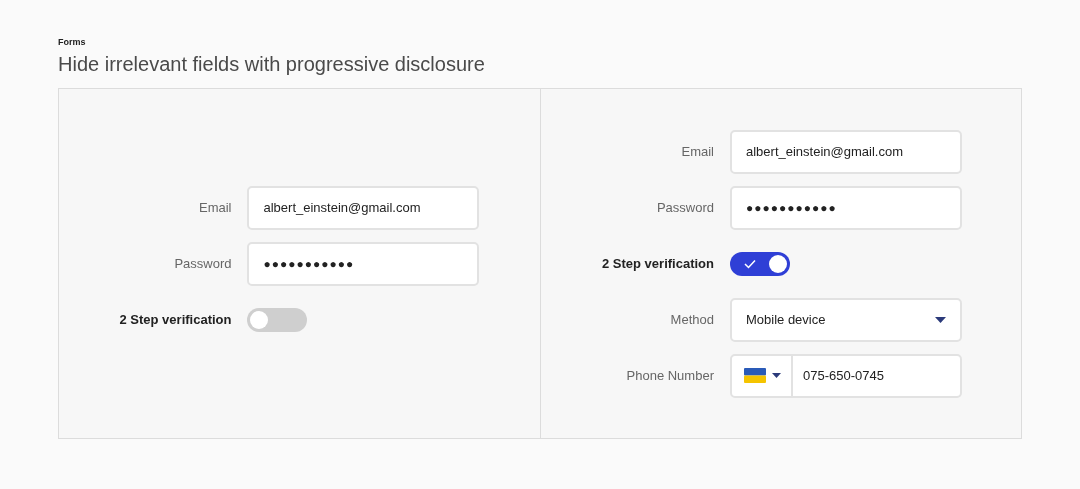 Image resolution: width=1080 pixels, height=489 pixels. What do you see at coordinates (692, 319) in the screenshot?
I see `field-label: Method` at bounding box center [692, 319].